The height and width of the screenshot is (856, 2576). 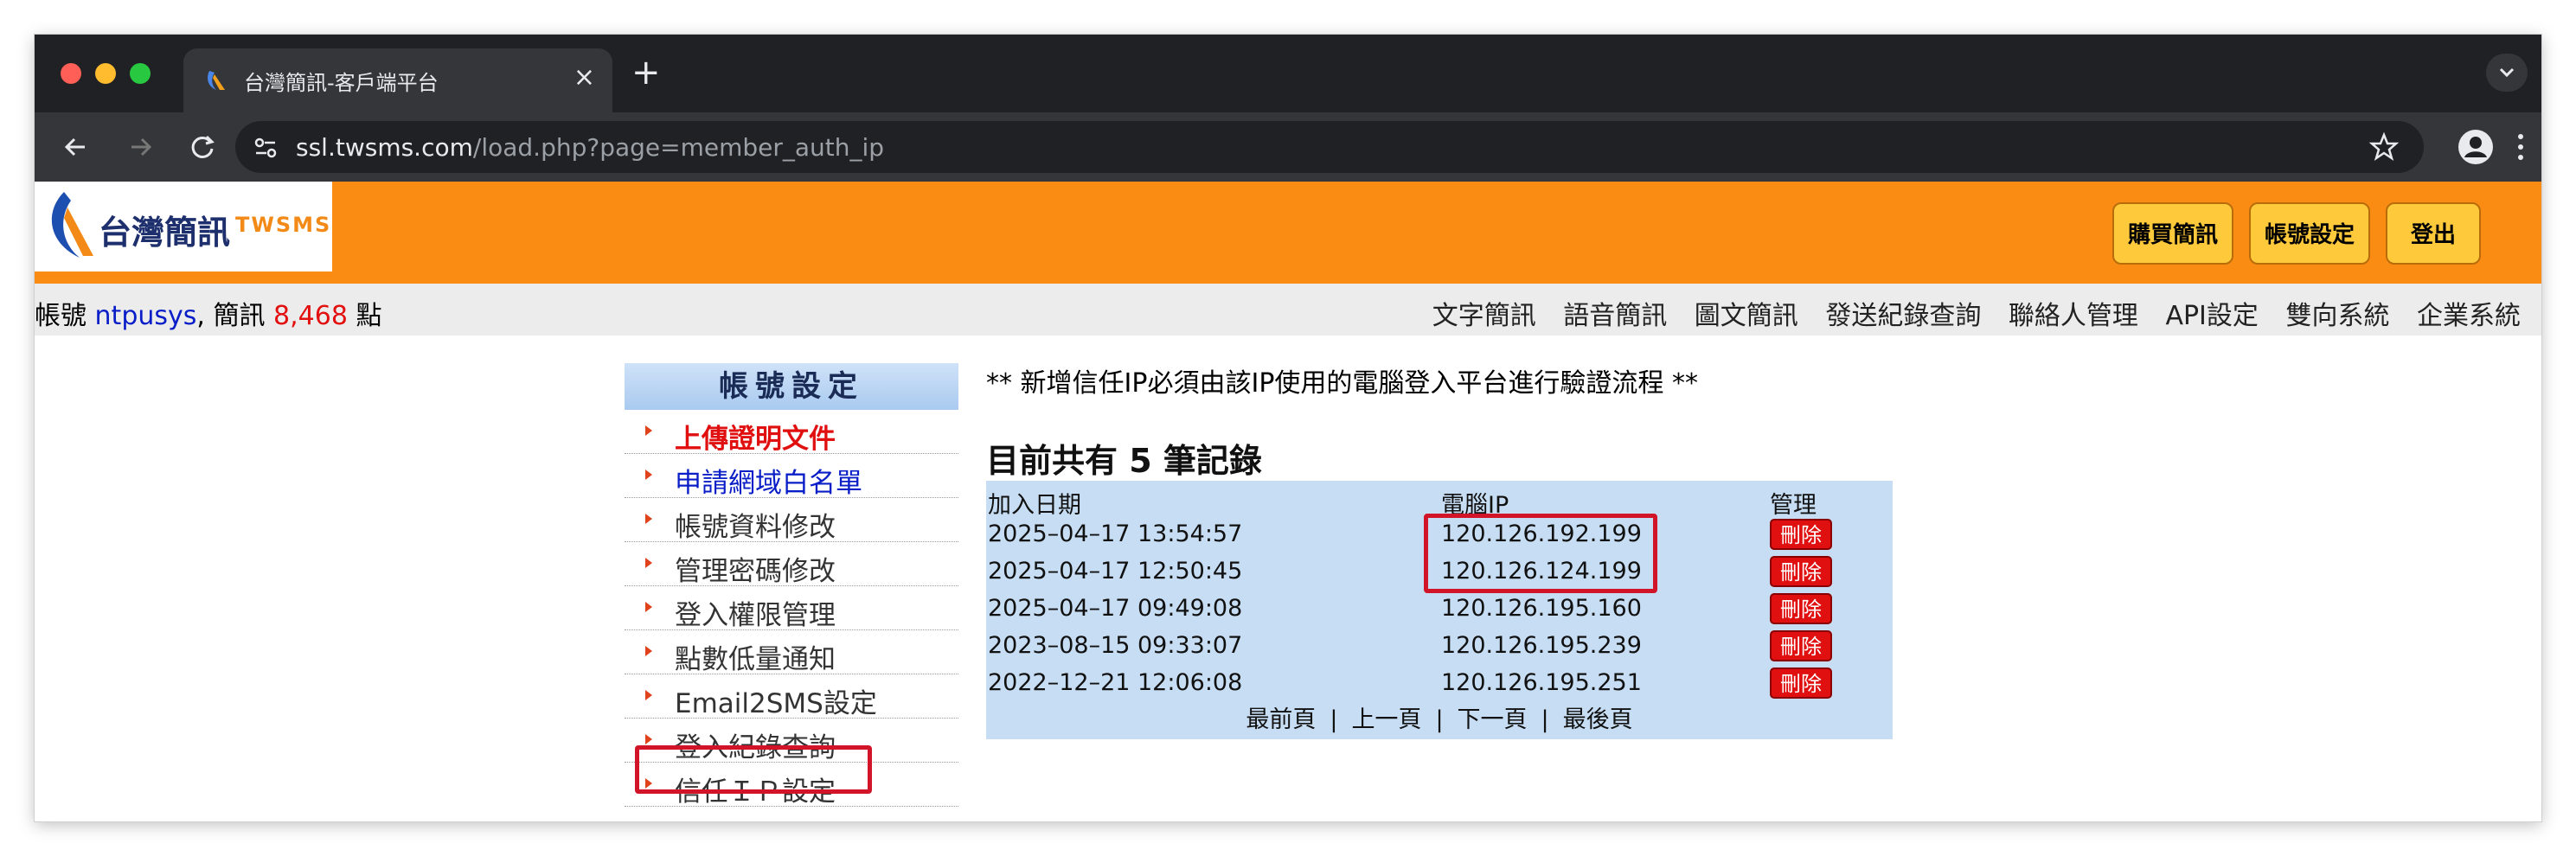 I want to click on back-arrow-icon, so click(x=76, y=147).